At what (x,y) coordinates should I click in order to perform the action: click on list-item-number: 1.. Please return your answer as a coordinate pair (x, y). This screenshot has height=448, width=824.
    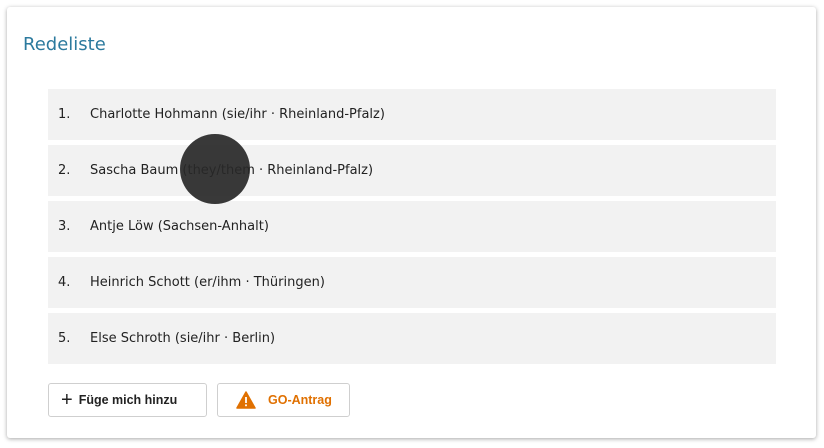
    Looking at the image, I should click on (64, 114).